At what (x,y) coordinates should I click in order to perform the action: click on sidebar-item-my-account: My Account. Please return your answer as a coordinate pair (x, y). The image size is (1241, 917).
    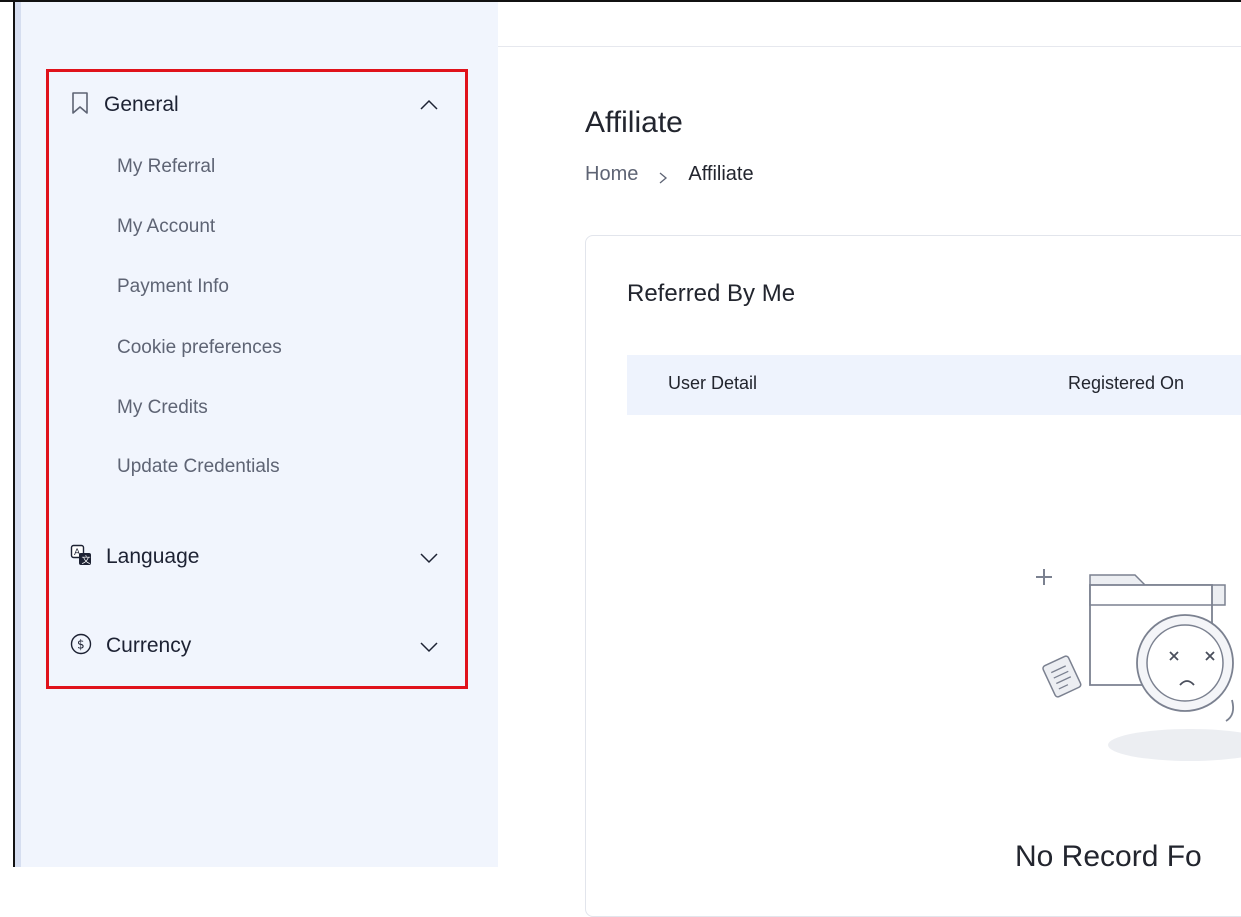
    Looking at the image, I should click on (166, 227).